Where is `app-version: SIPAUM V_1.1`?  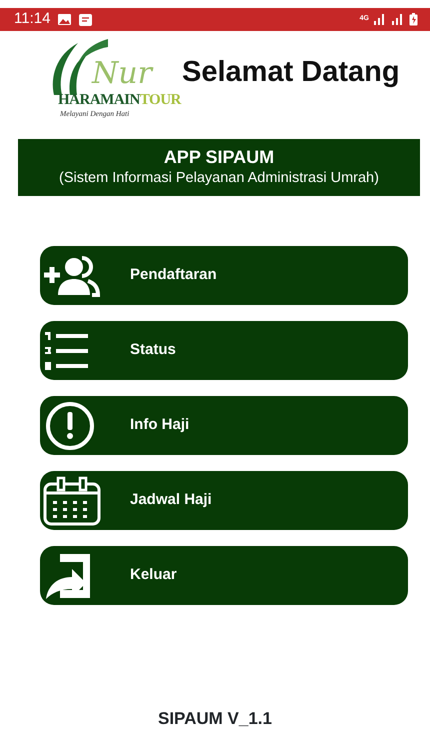
app-version: SIPAUM V_1.1 is located at coordinates (214, 719).